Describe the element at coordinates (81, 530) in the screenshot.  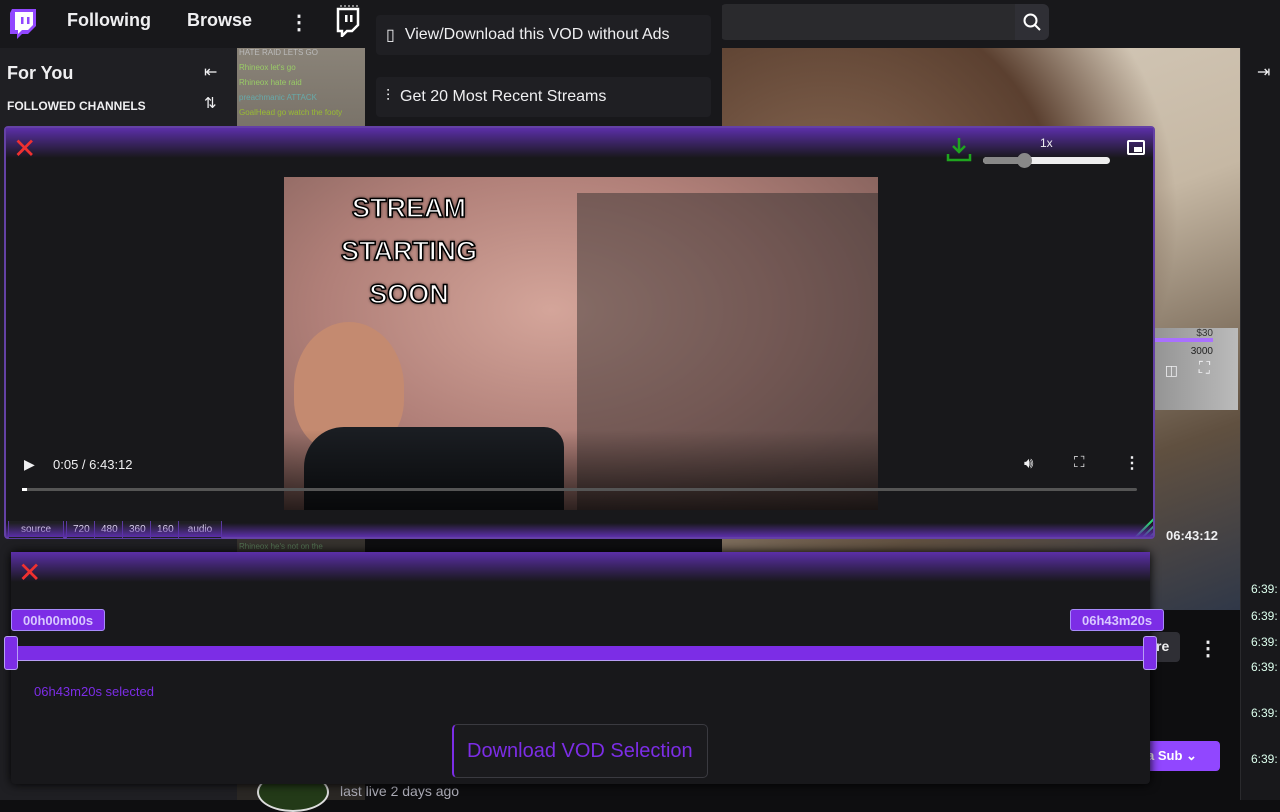
I see `quality-720: 720` at that location.